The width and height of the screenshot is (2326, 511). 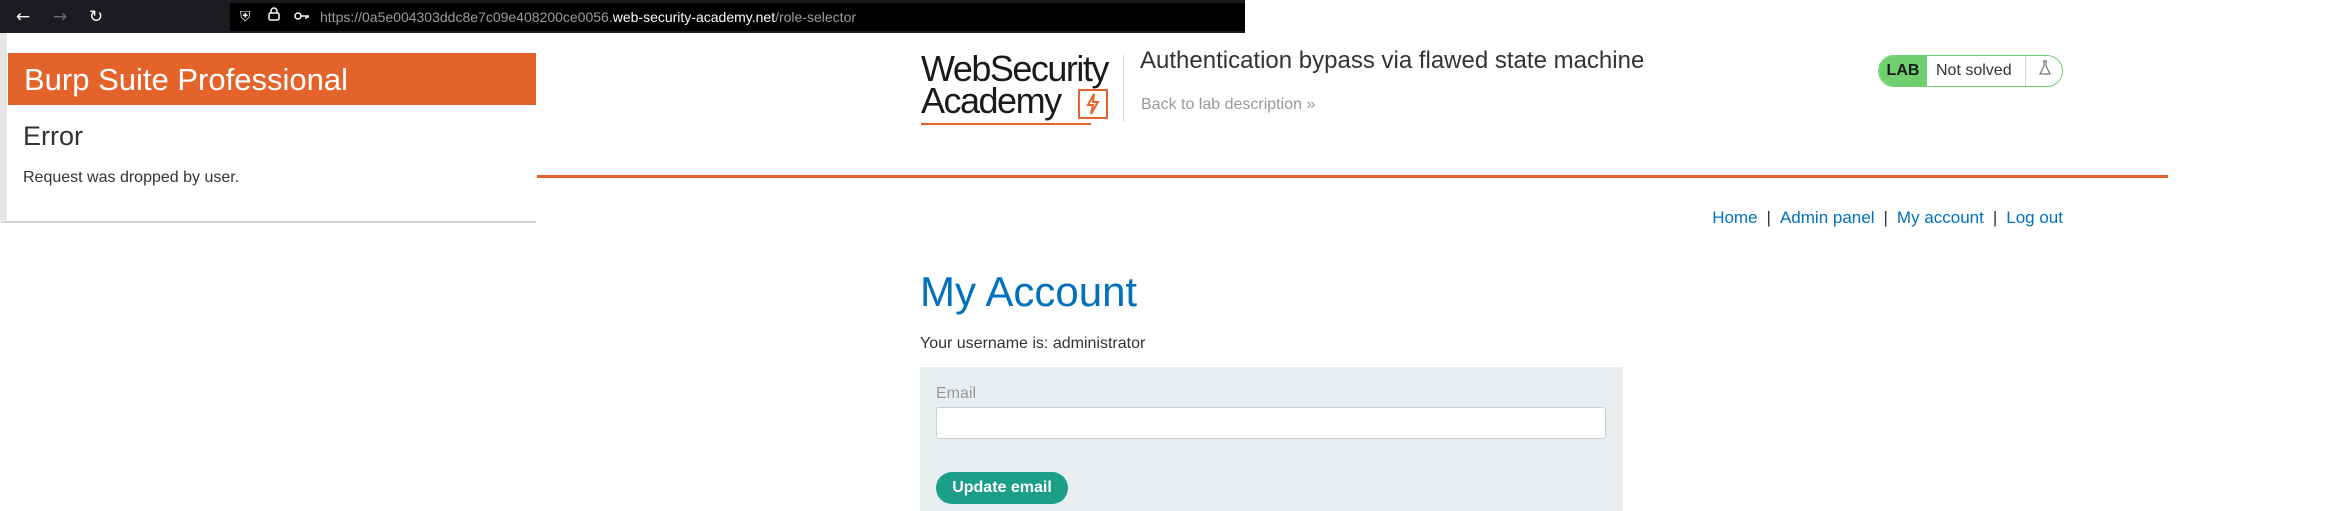 What do you see at coordinates (131, 177) in the screenshot?
I see `error-message: Request was dropped by user.` at bounding box center [131, 177].